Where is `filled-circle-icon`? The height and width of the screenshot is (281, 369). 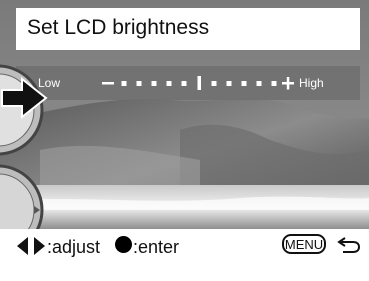
filled-circle-icon is located at coordinates (123, 244).